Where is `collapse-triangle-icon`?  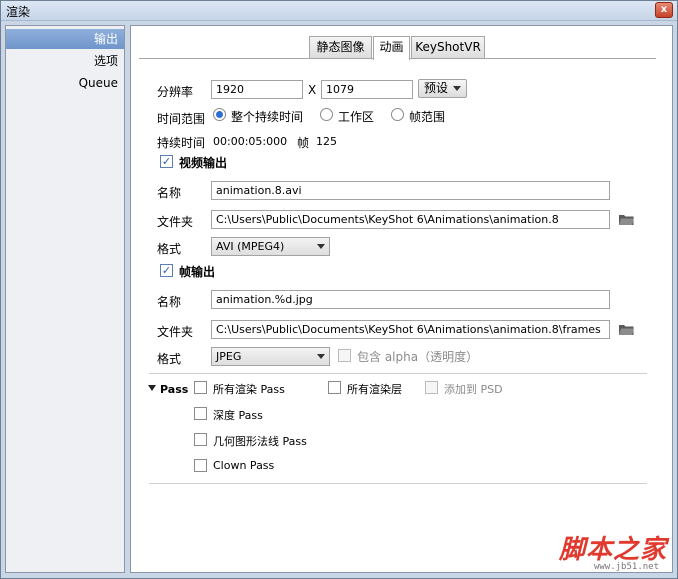 collapse-triangle-icon is located at coordinates (152, 388).